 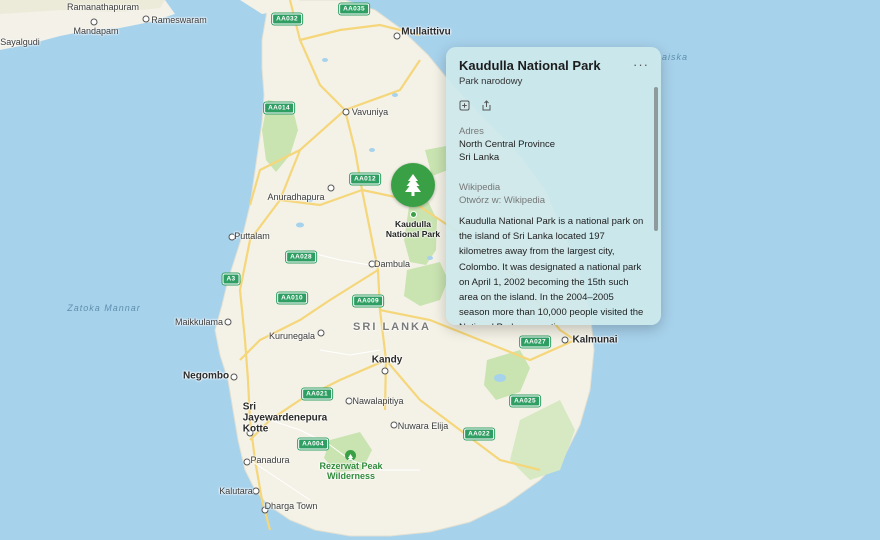 What do you see at coordinates (675, 57) in the screenshot?
I see `water-label: aiska` at bounding box center [675, 57].